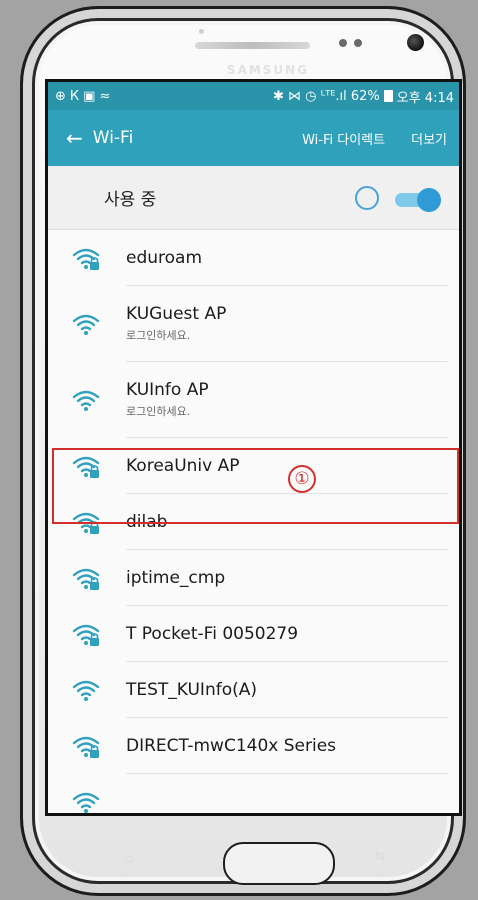 The height and width of the screenshot is (900, 478). I want to click on network-name: KUInfo AP, so click(167, 390).